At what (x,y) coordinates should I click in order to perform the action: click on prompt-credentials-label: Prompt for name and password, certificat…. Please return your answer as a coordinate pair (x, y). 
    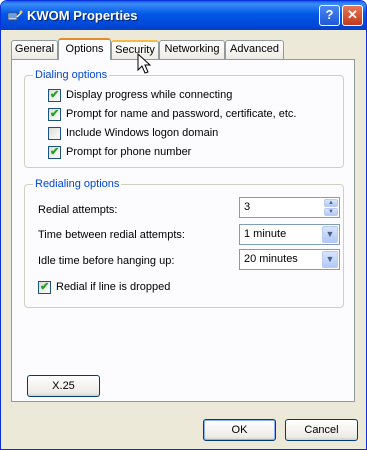
    Looking at the image, I should click on (181, 114).